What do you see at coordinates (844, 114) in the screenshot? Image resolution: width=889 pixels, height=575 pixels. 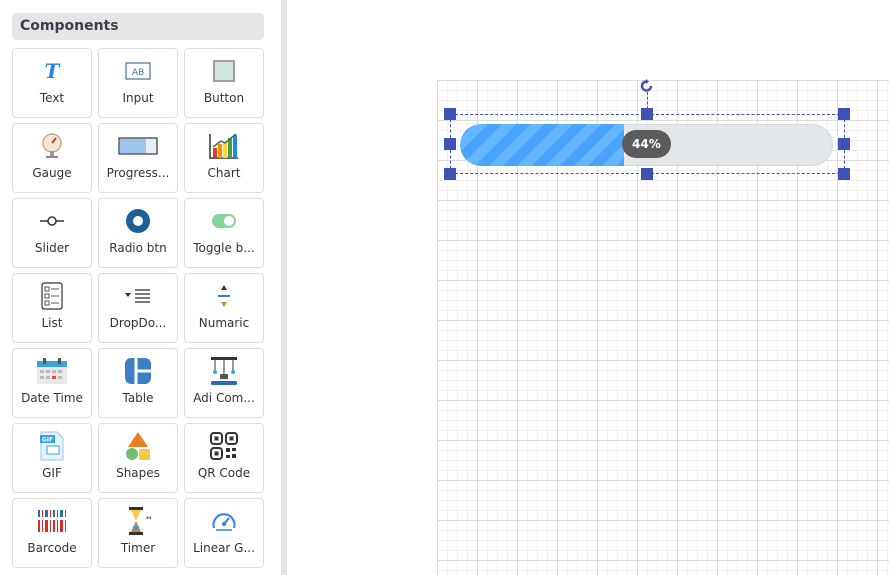 I see `resize-handle-top-right` at bounding box center [844, 114].